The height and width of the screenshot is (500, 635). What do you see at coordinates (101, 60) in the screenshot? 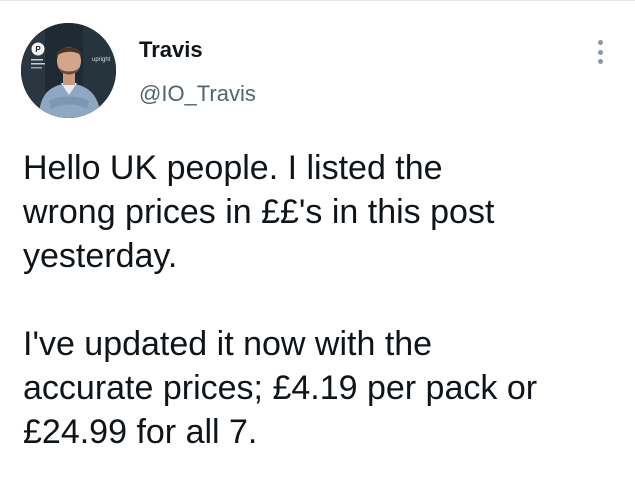
I see `banner-text: upright` at bounding box center [101, 60].